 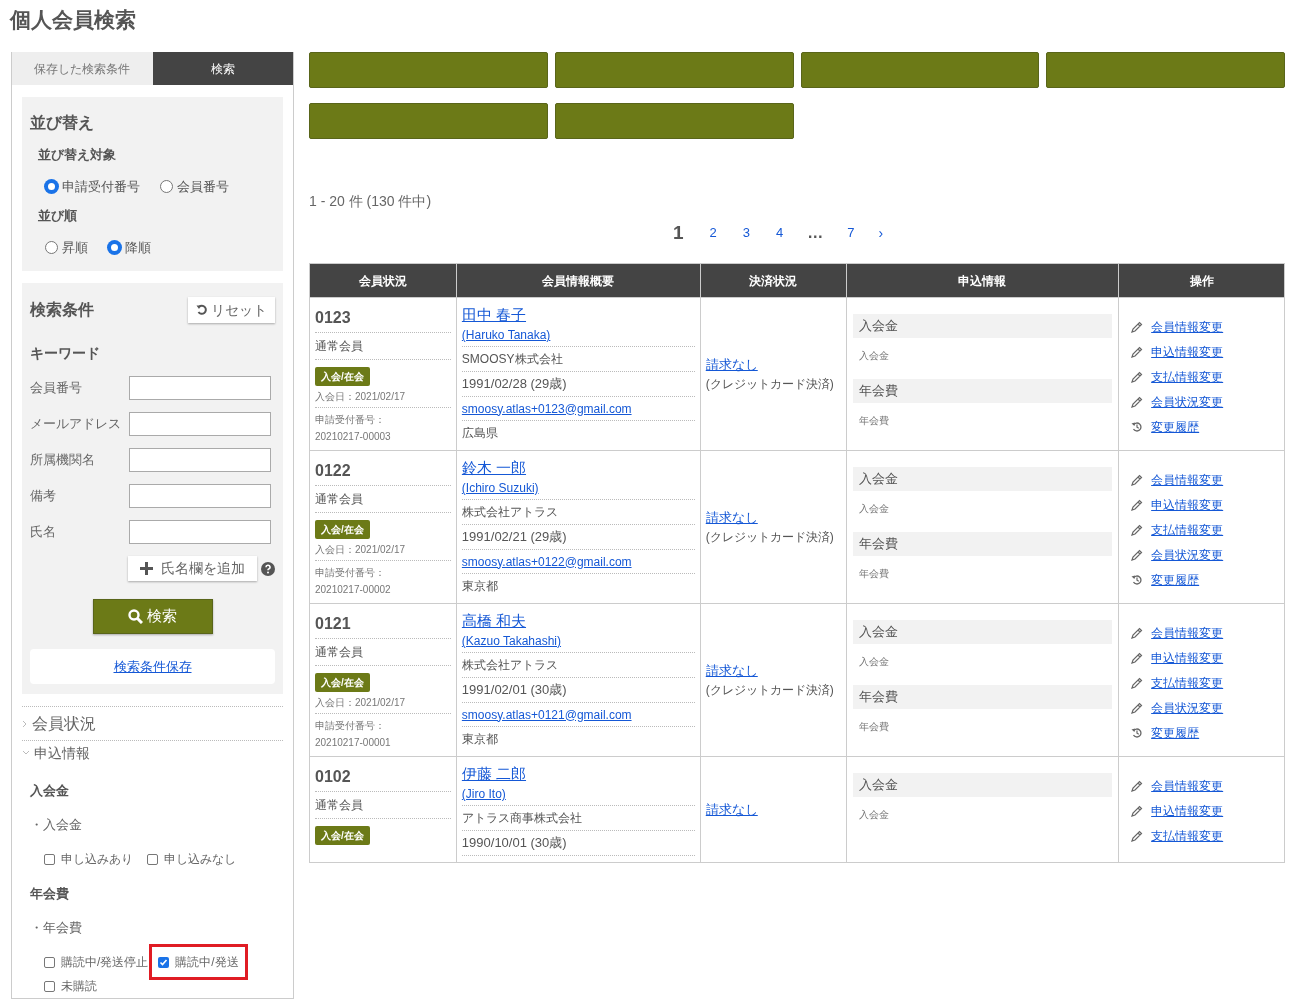 What do you see at coordinates (152, 724) in the screenshot?
I see `section-toggle: 会員状況` at bounding box center [152, 724].